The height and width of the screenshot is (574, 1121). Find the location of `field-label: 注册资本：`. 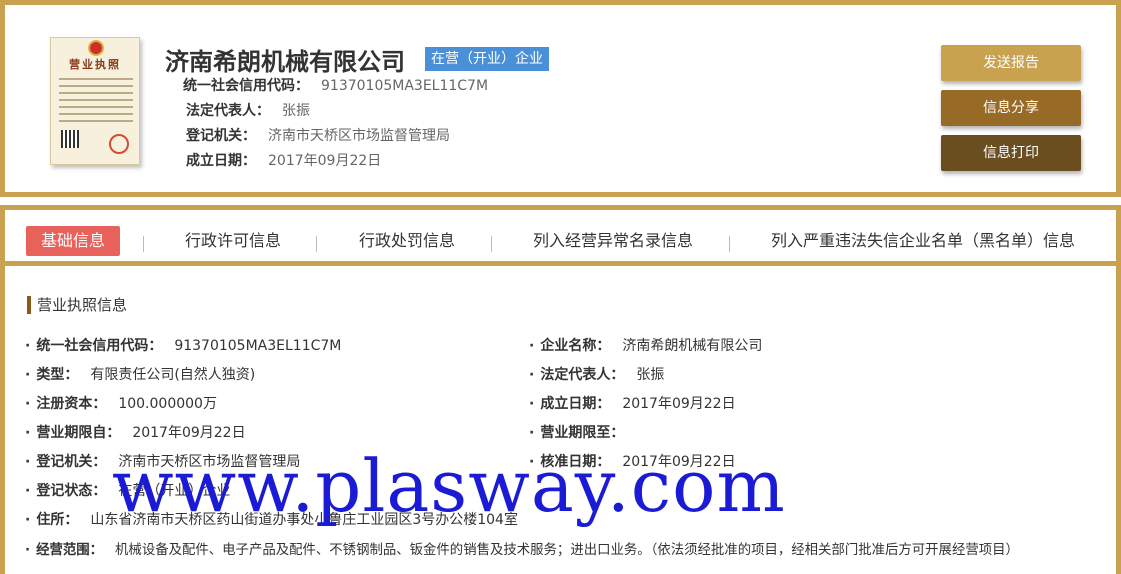

field-label: 注册资本： is located at coordinates (71, 404).